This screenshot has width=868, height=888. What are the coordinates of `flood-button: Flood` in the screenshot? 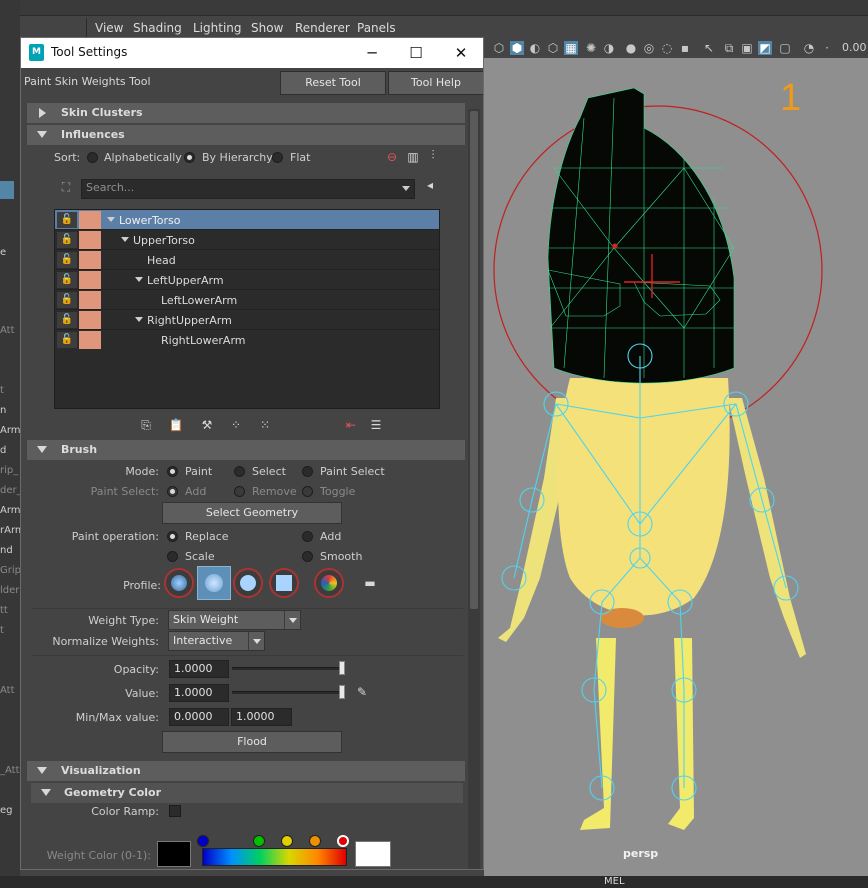 It's located at (252, 742).